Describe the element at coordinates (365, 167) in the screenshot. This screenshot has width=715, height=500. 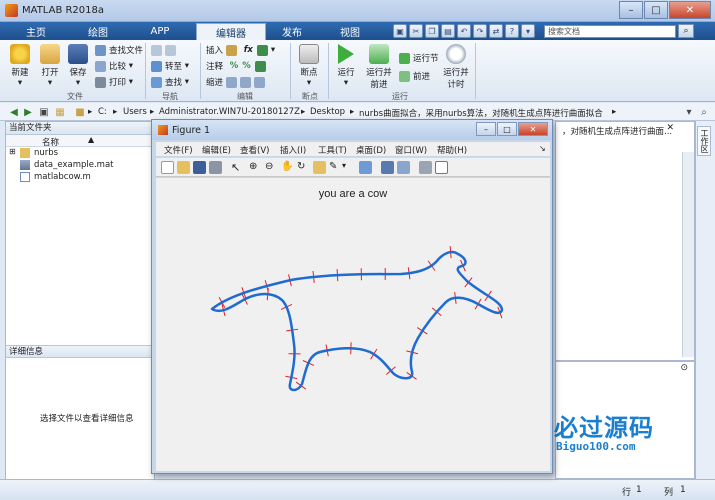
I see `link-plot-icon` at that location.